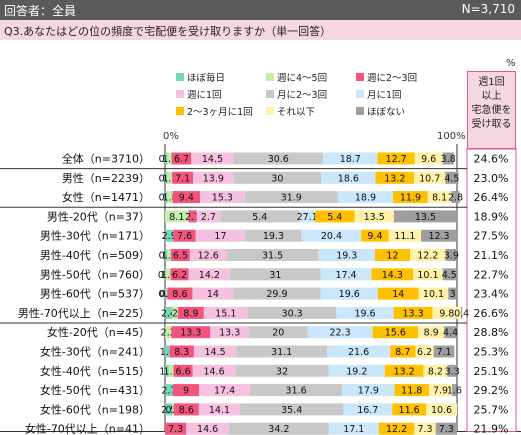 The image size is (521, 435). Describe the element at coordinates (410, 198) in the screenshot. I see `data-label: 11.9` at that location.